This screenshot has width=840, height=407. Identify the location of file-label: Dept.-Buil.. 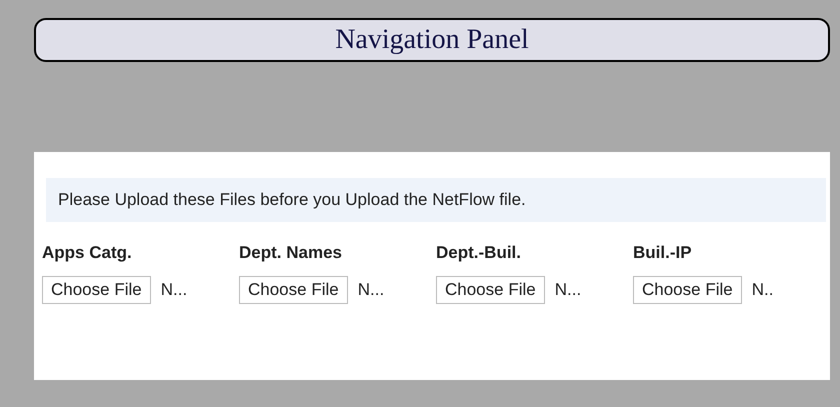
(478, 253).